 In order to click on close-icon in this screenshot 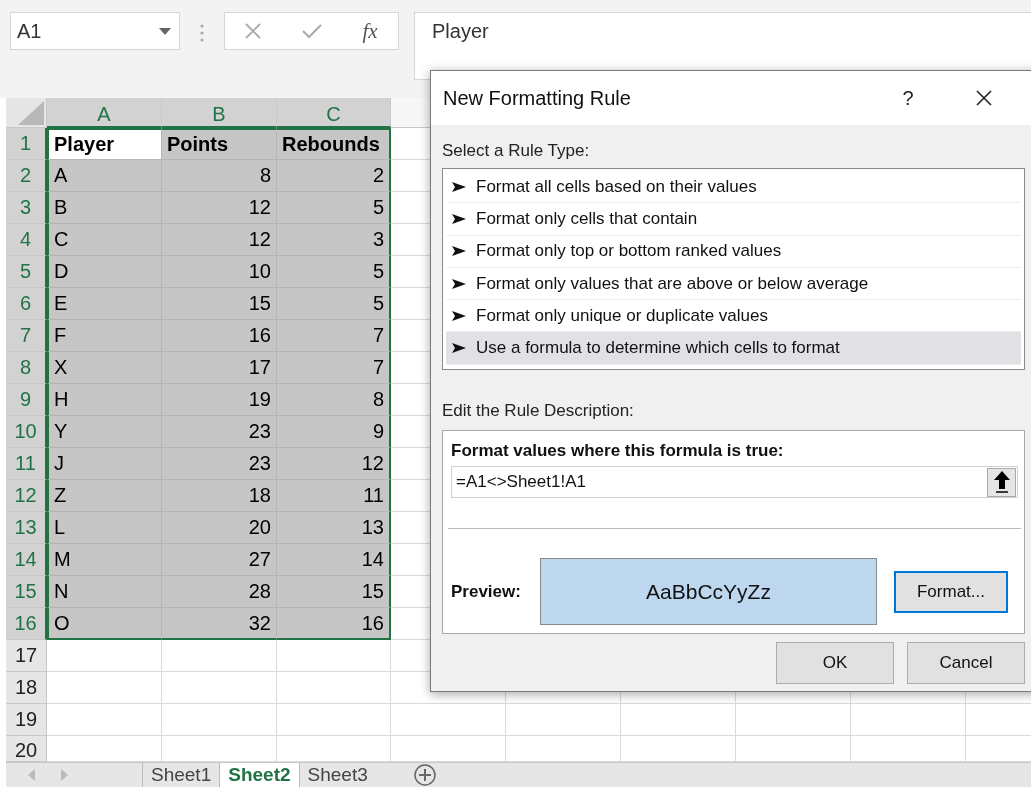, I will do `click(984, 98)`.